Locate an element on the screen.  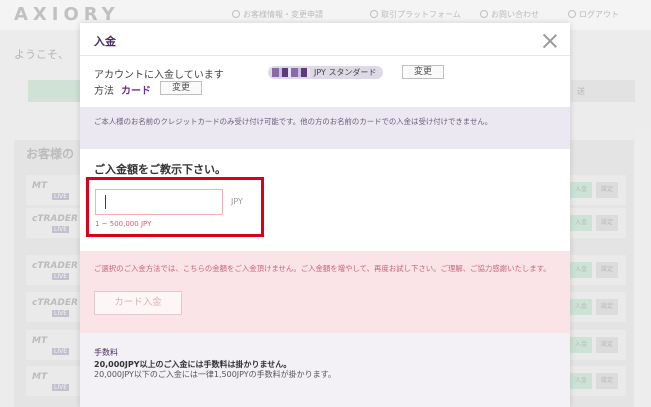
text-cursor is located at coordinates (105, 202).